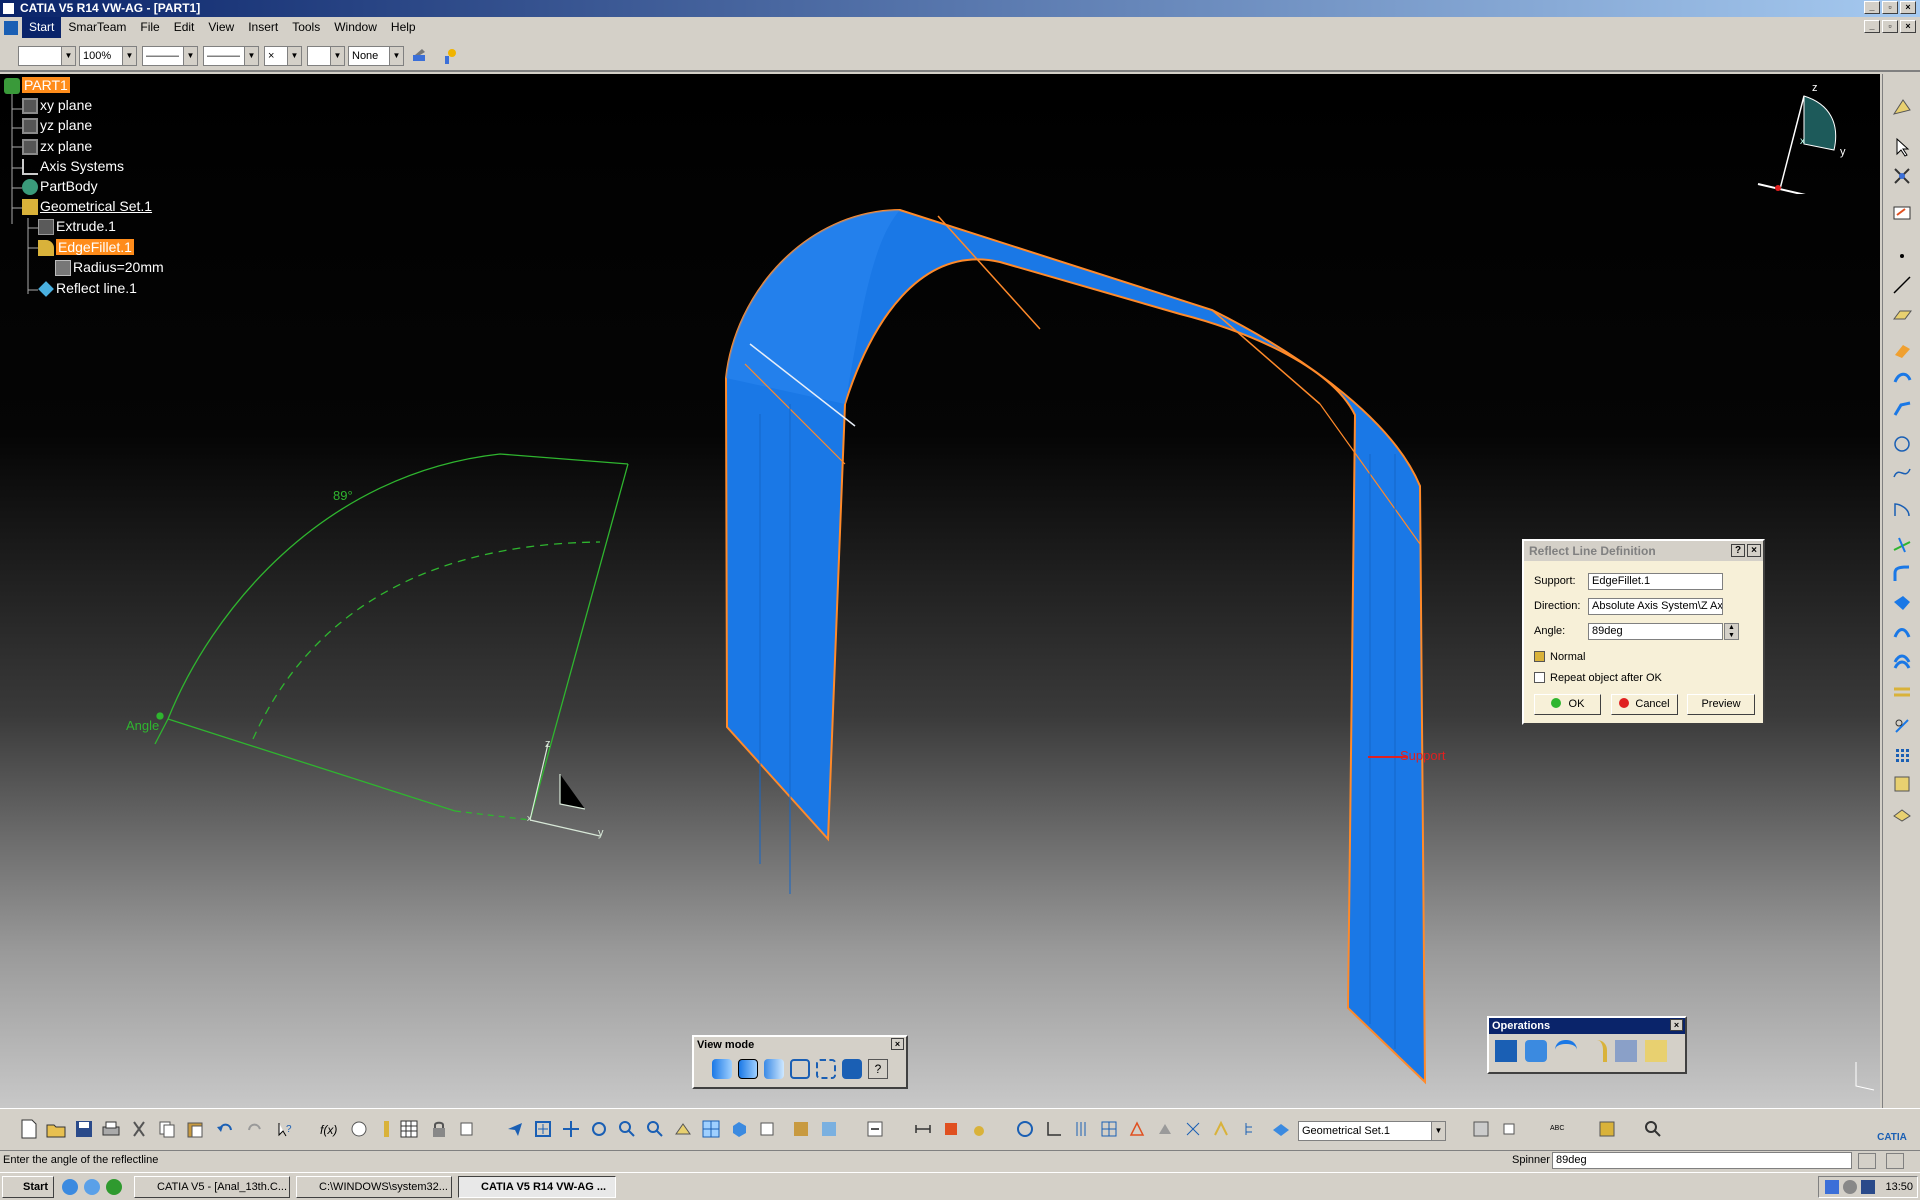 This screenshot has height=1200, width=1920. What do you see at coordinates (28, 1187) in the screenshot?
I see `start-button: Start` at bounding box center [28, 1187].